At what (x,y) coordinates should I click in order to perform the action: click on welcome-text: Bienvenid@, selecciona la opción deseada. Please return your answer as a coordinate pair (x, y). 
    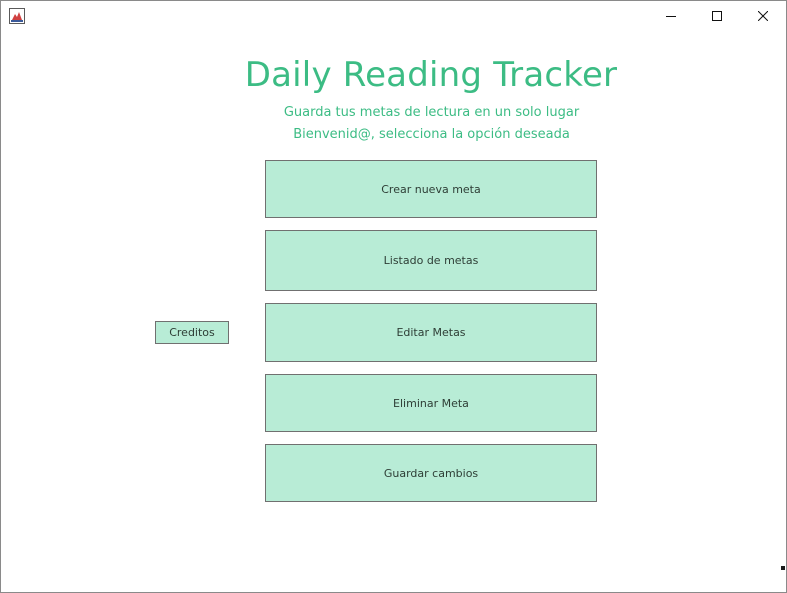
    Looking at the image, I should click on (431, 134).